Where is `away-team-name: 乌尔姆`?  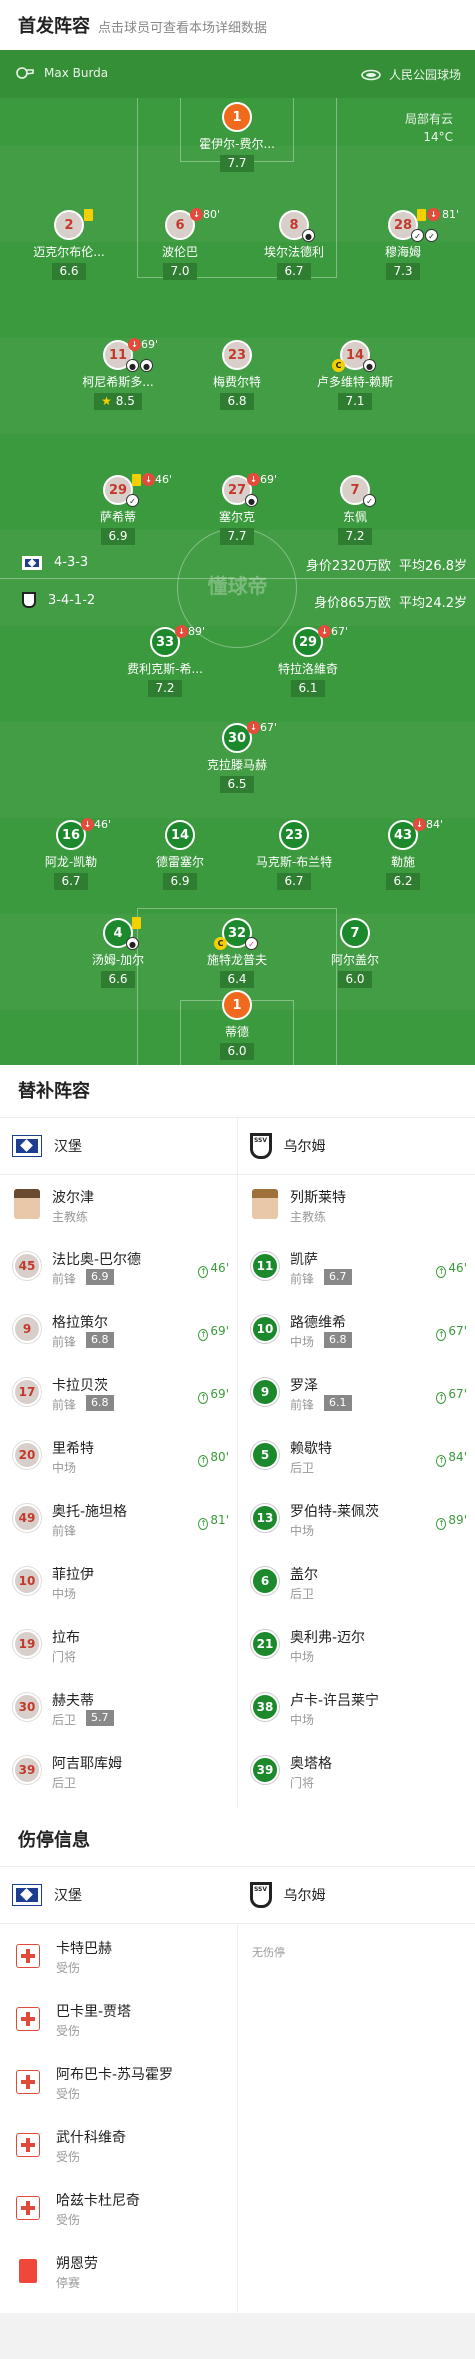 away-team-name: 乌尔姆 is located at coordinates (304, 1147).